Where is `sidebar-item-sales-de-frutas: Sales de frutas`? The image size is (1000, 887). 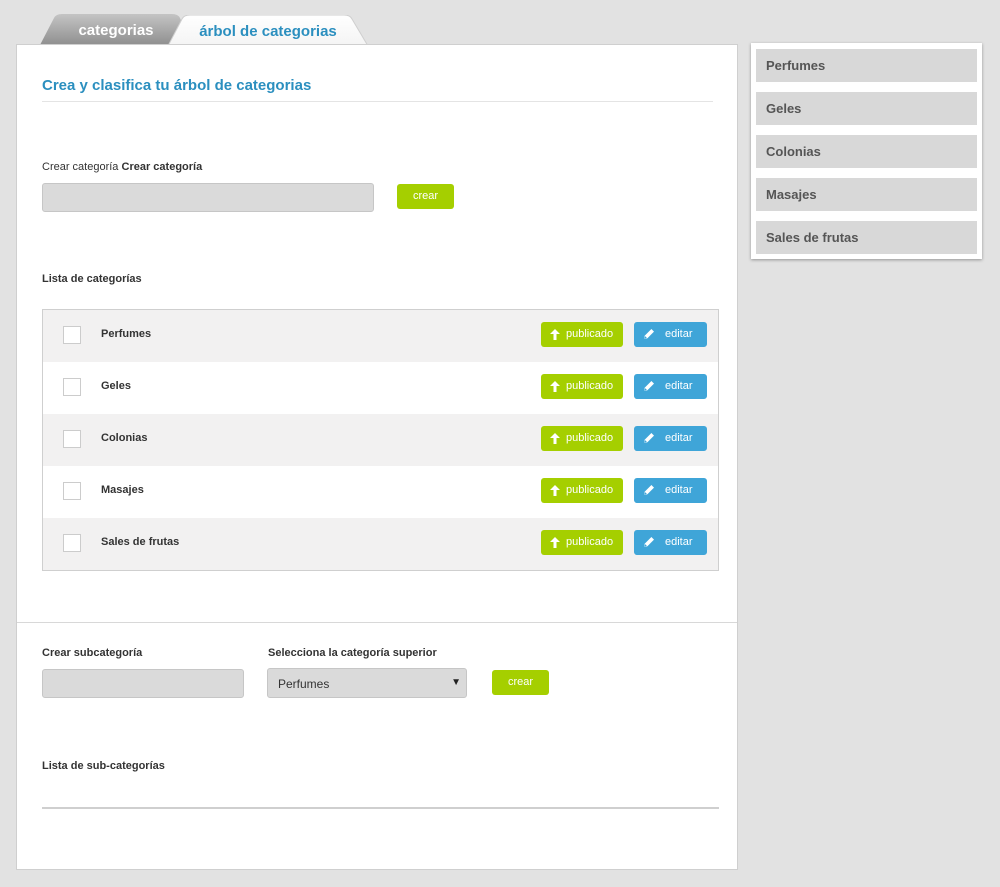
sidebar-item-sales-de-frutas: Sales de frutas is located at coordinates (866, 237).